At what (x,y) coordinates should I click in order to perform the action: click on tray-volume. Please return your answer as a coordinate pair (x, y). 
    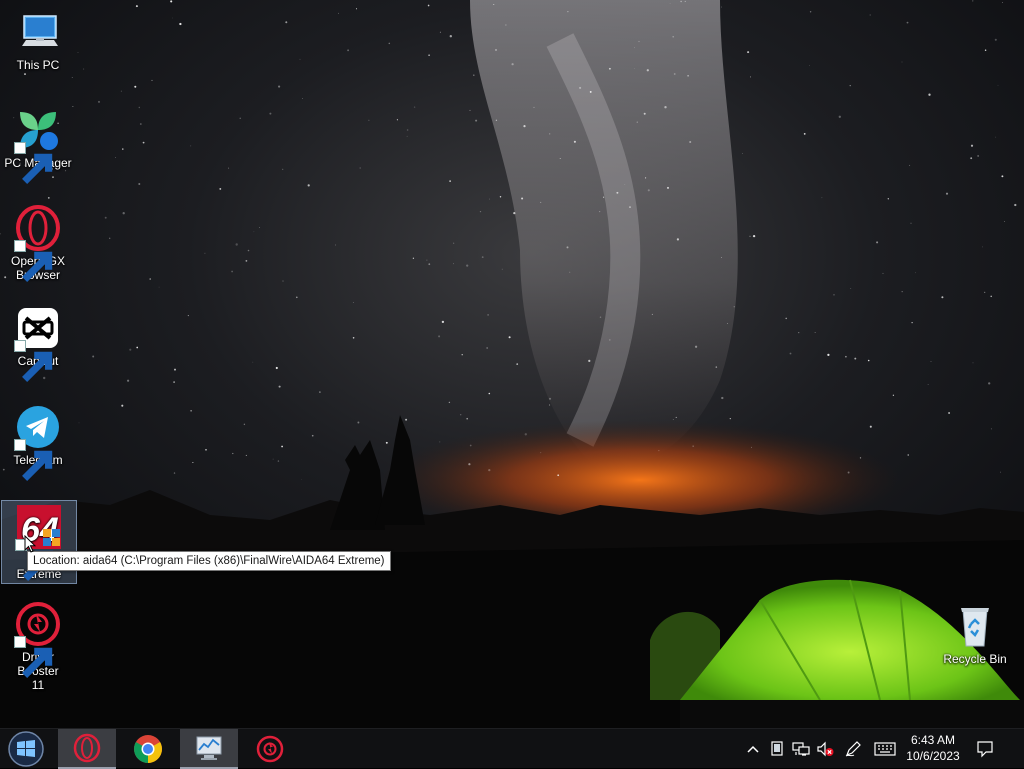
    Looking at the image, I should click on (825, 749).